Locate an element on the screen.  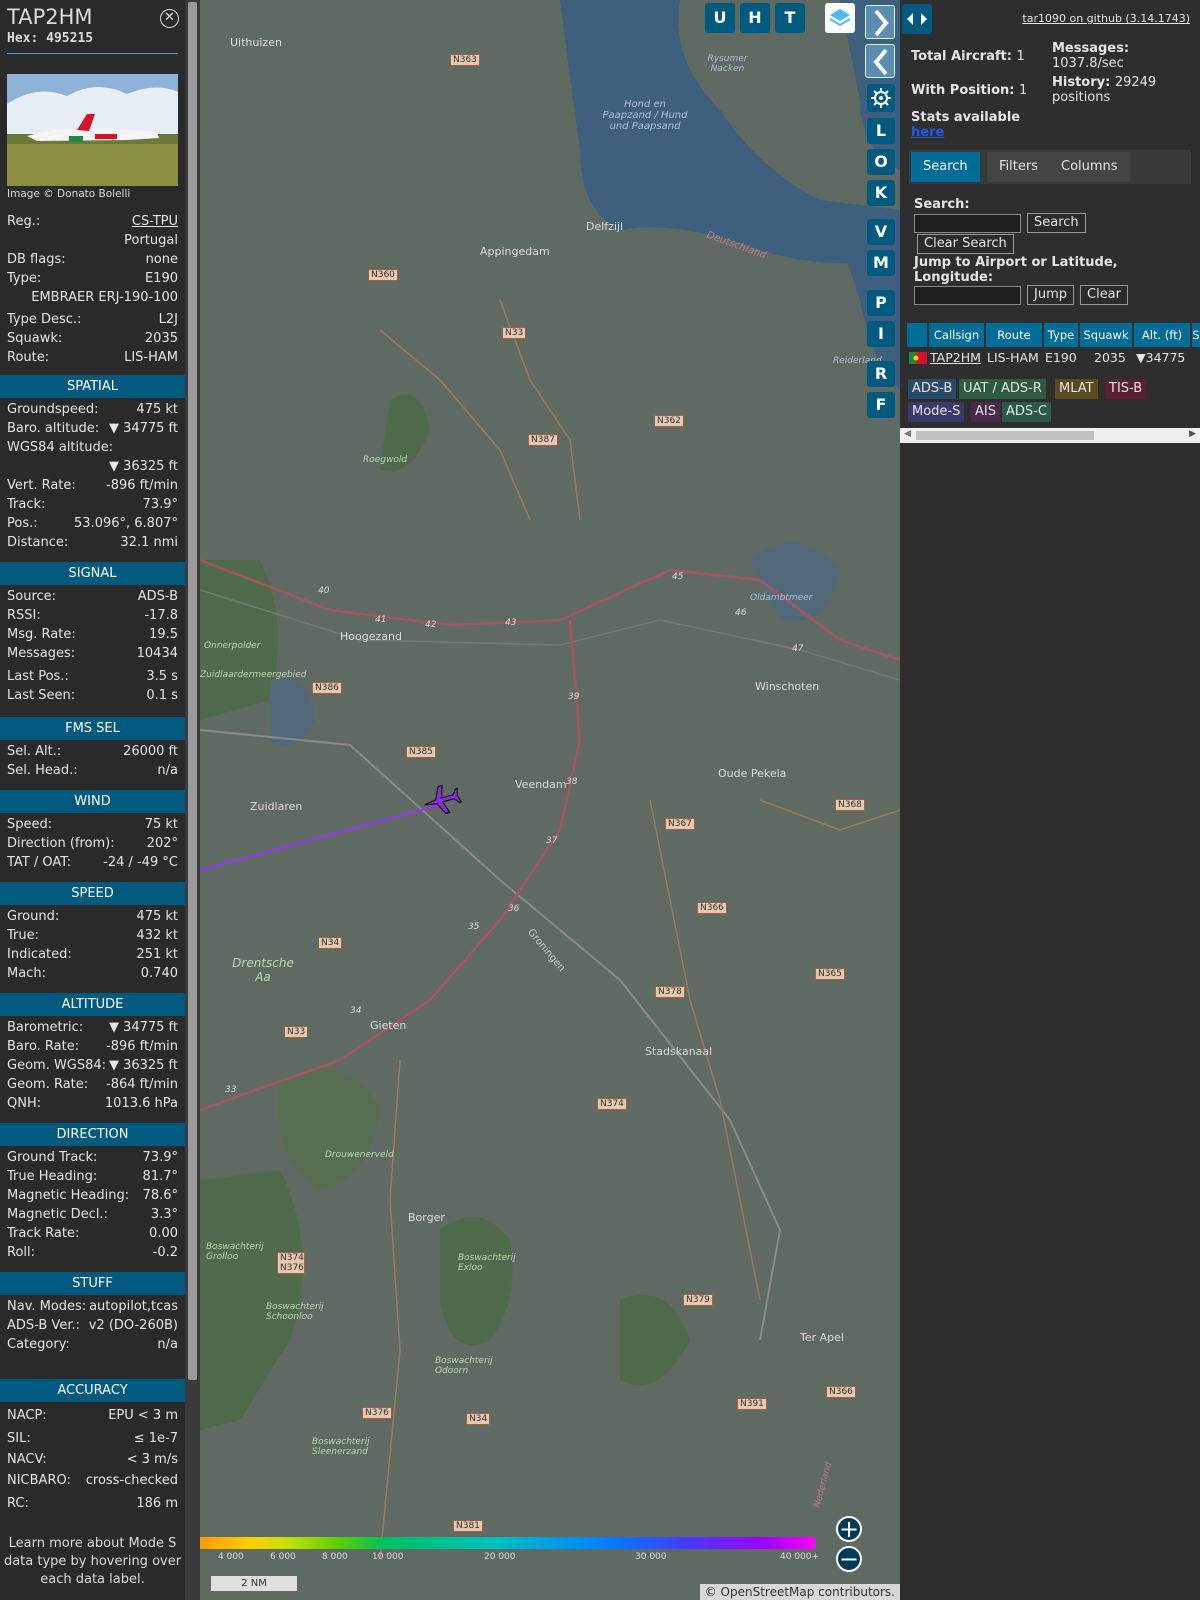
direction-row: Roll: -0.2 is located at coordinates (92, 1252).